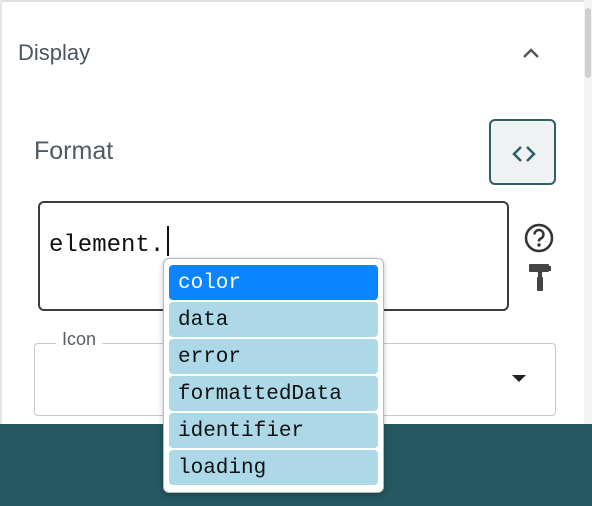  Describe the element at coordinates (531, 53) in the screenshot. I see `chevron-up-icon` at that location.